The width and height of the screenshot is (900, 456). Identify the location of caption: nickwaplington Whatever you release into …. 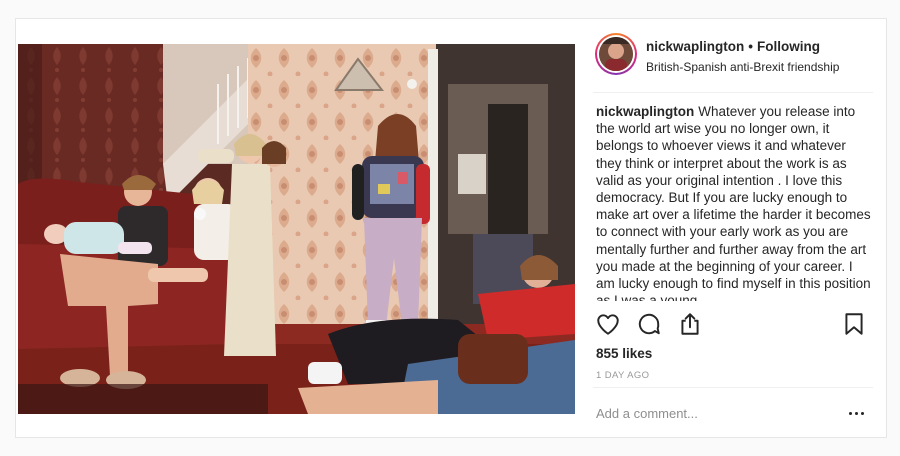
(734, 202).